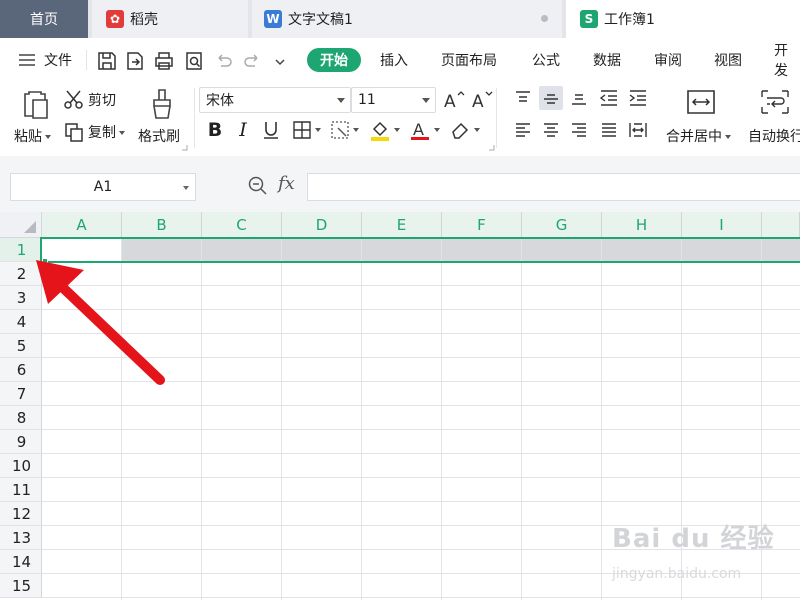 The height and width of the screenshot is (600, 800). I want to click on indent-icon, so click(637, 98).